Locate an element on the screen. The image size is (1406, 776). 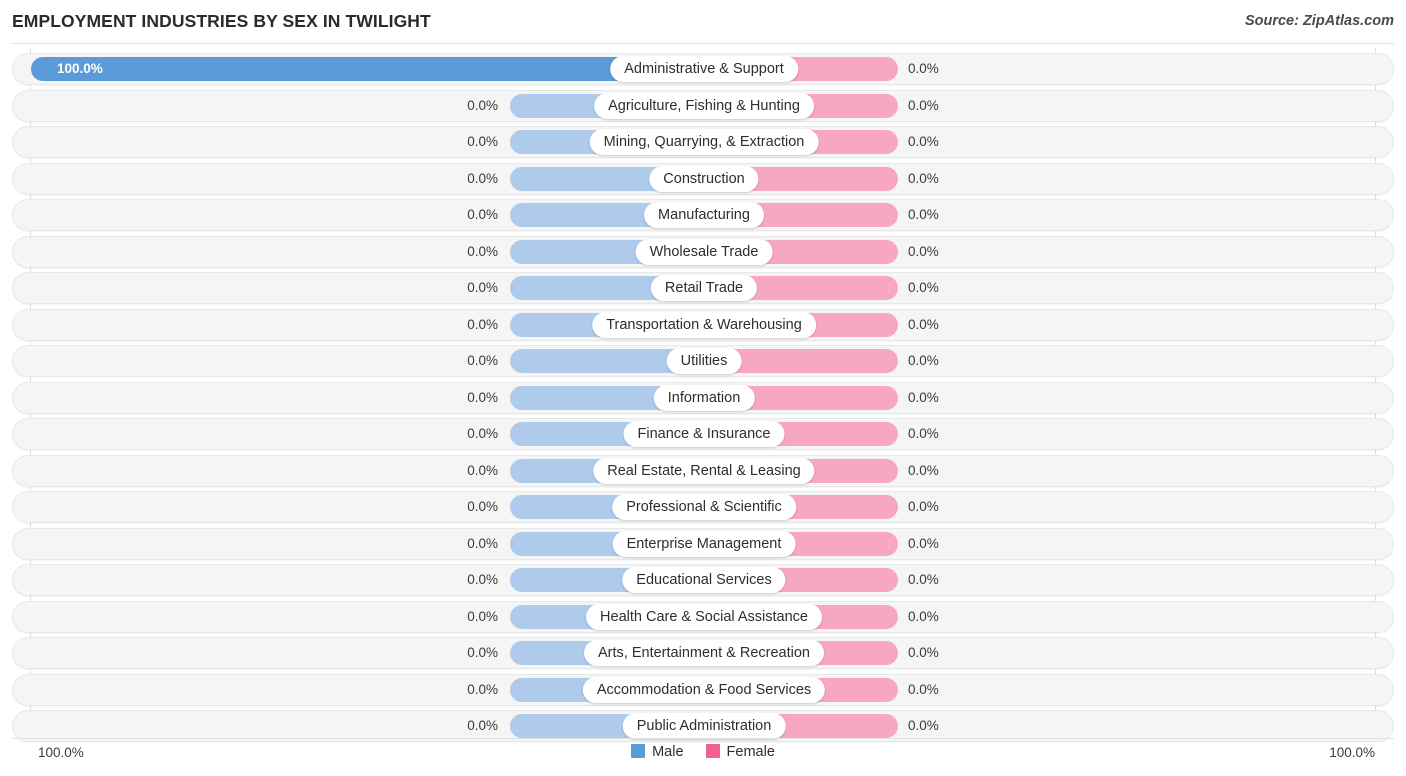
table-row: 100.0% 0.0% Administrative & Support is located at coordinates (703, 69).